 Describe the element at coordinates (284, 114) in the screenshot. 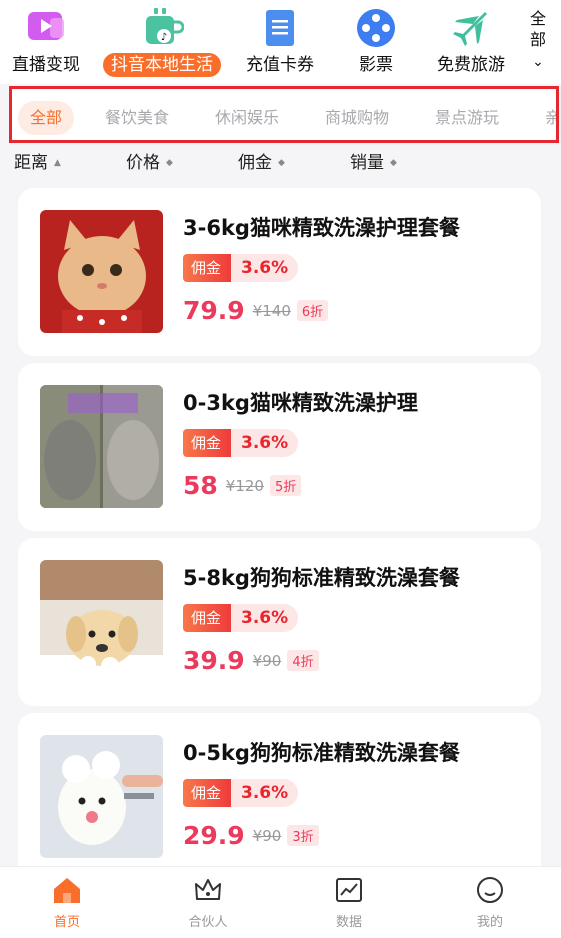

I see `subcategory-tabs: 全部 餐饮美食 休闲娱乐 商城购物 景点游玩 亲` at that location.